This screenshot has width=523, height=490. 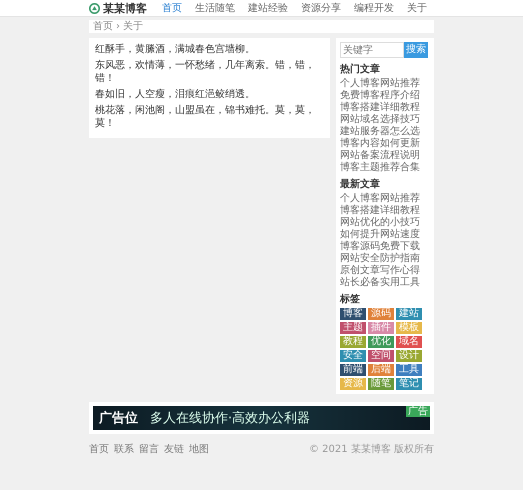 What do you see at coordinates (118, 418) in the screenshot?
I see `ad-label: 广告位` at bounding box center [118, 418].